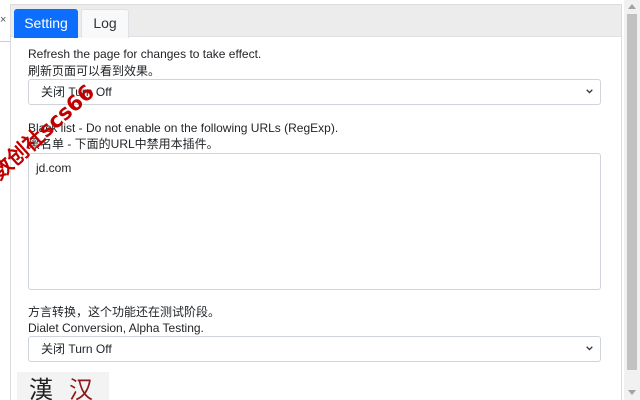 Image resolution: width=640 pixels, height=400 pixels. I want to click on scrollbar-thumb, so click(632, 192).